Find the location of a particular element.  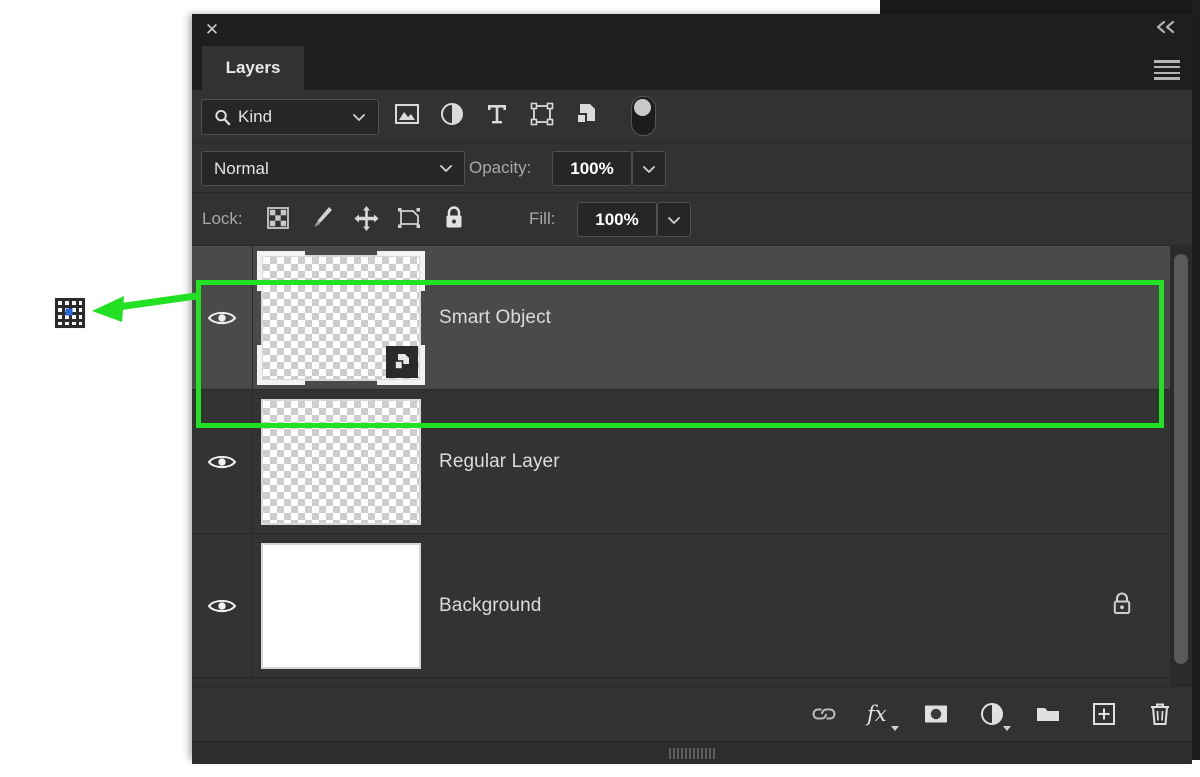

hamburger-menu-icon is located at coordinates (1167, 70).